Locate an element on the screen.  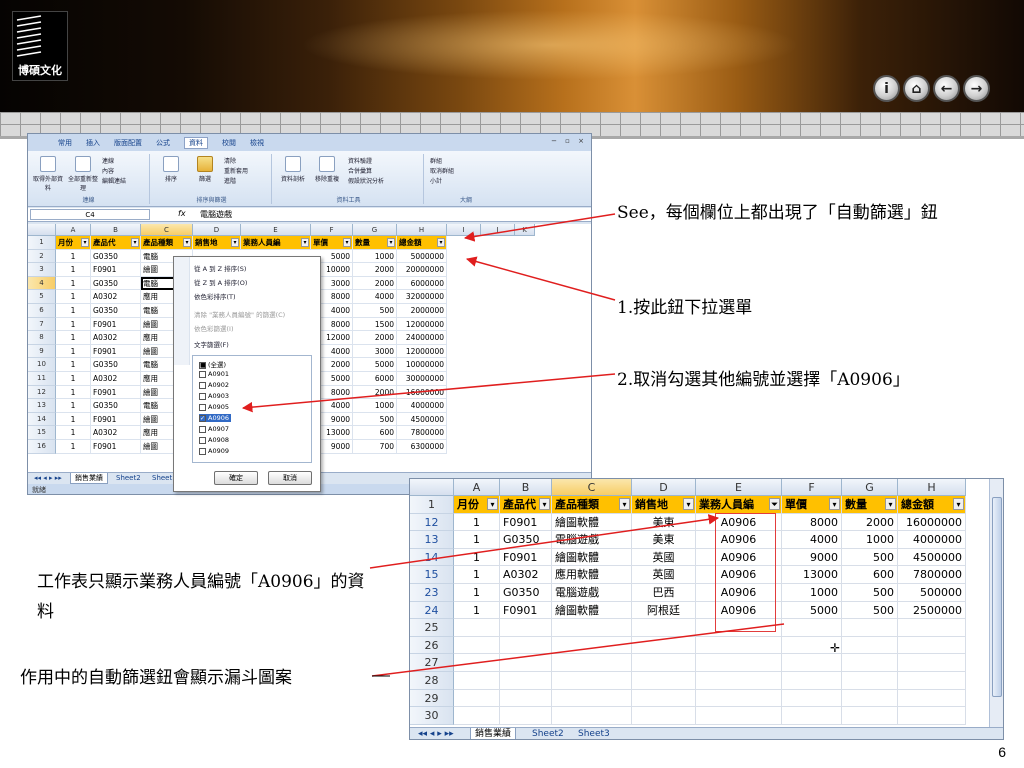
table-cell: 4000 is located at coordinates (812, 540).